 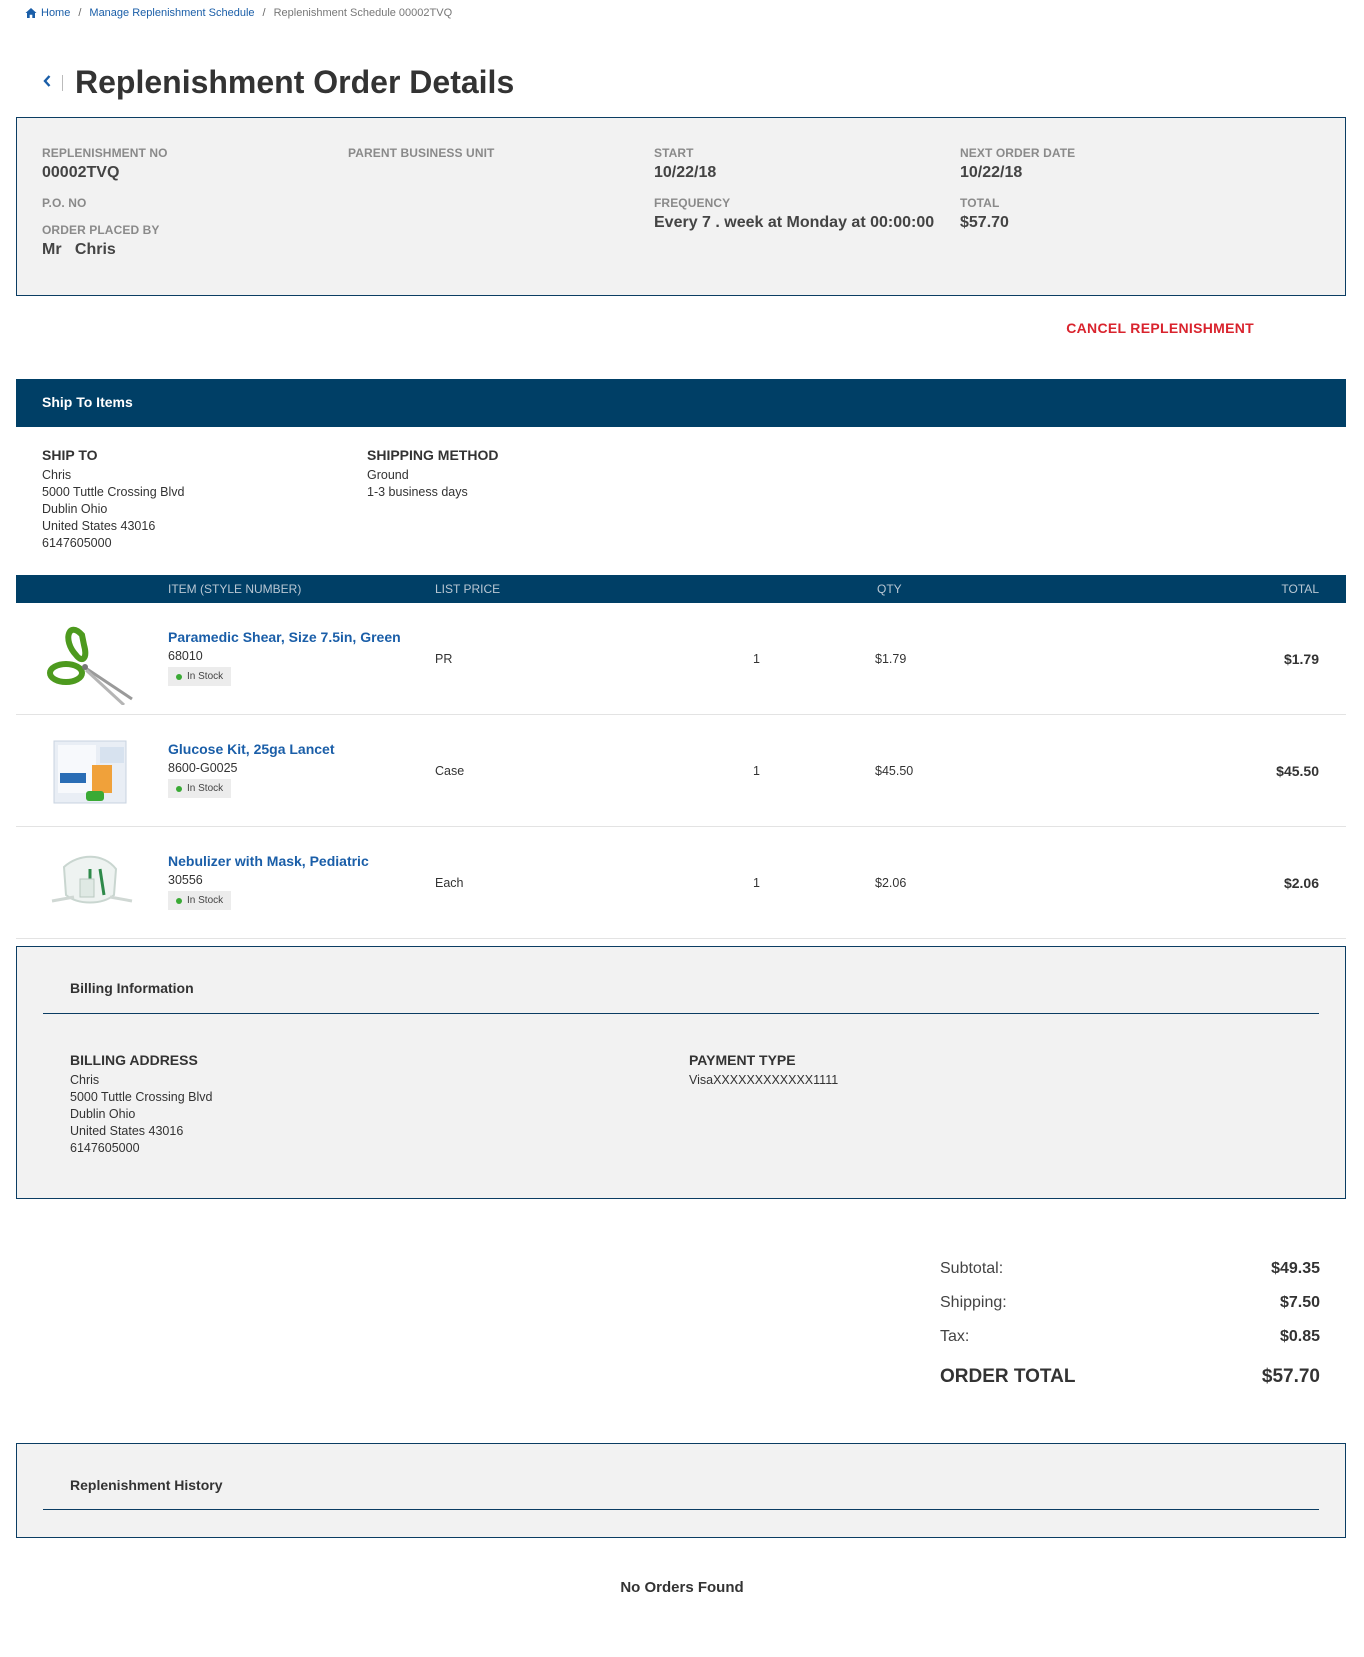 I want to click on item-total: $2.06, so click(x=1301, y=883).